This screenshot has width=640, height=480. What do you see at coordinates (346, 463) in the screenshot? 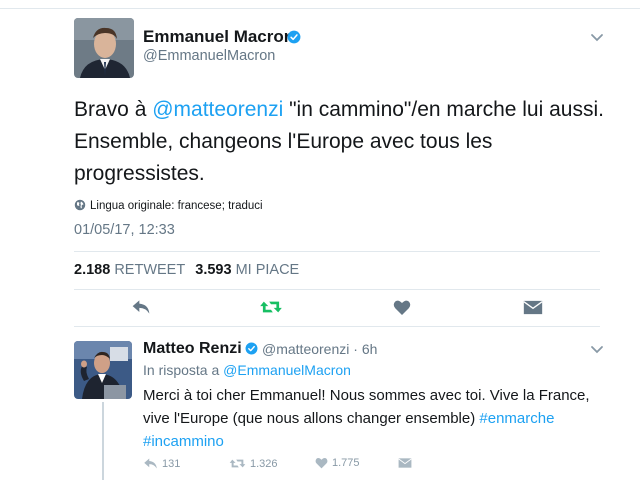
I see `reply-like-count: 1.775` at bounding box center [346, 463].